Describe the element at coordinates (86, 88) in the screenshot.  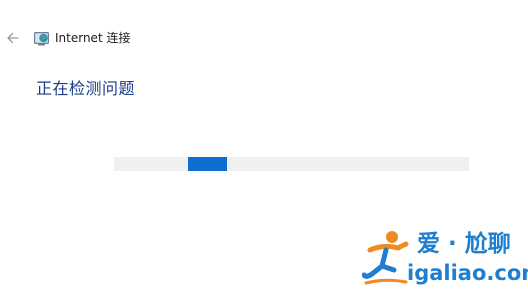
I see `page-heading: 正在检测问题` at that location.